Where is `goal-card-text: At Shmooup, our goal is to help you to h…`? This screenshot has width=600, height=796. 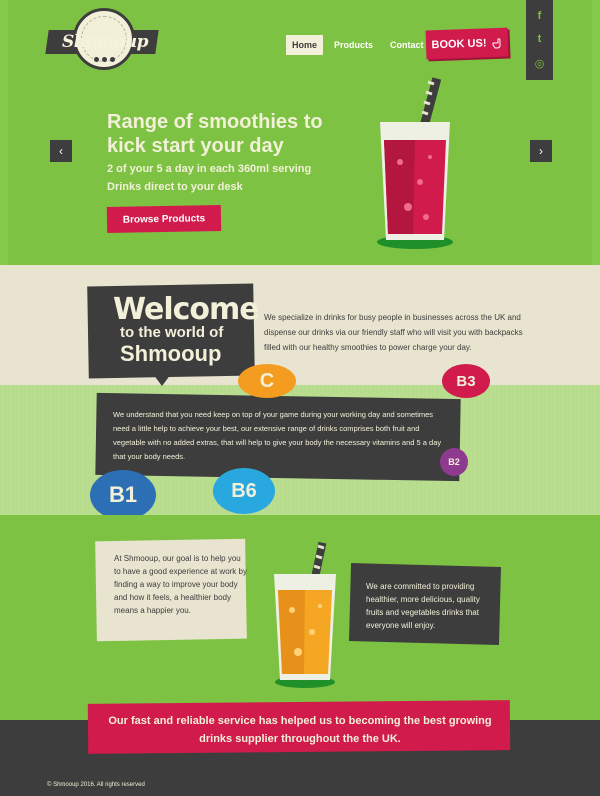 goal-card-text: At Shmooup, our goal is to help you to h… is located at coordinates (180, 584).